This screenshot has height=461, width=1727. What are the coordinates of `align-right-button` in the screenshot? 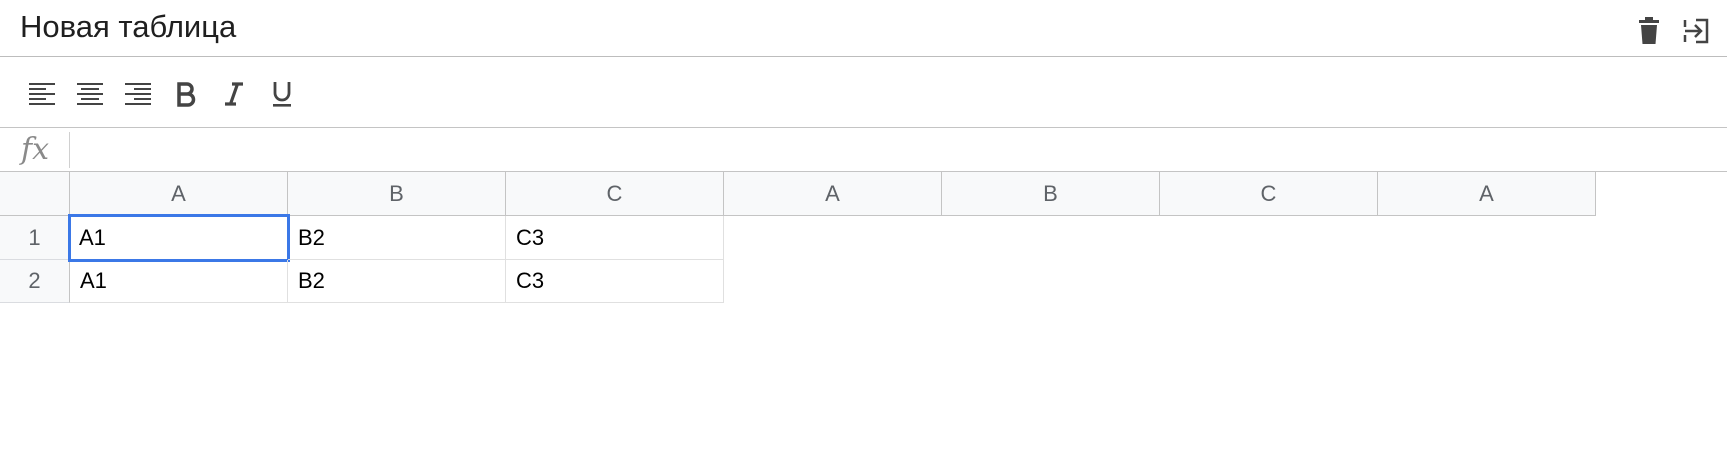 It's located at (138, 94).